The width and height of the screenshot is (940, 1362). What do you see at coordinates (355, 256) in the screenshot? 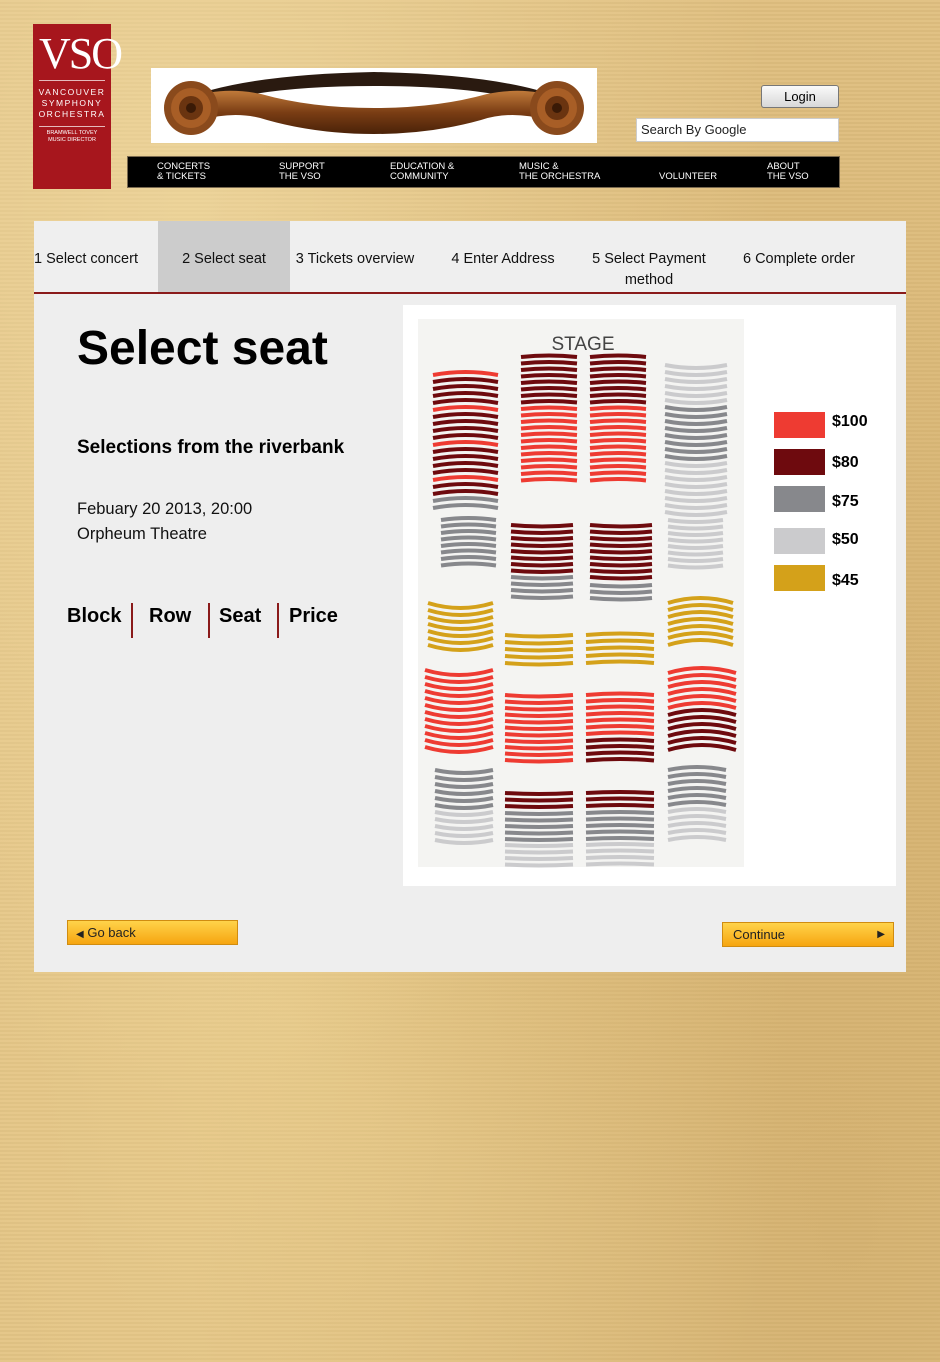
I see `step-tickets-overview: 3 Tickets overview` at bounding box center [355, 256].